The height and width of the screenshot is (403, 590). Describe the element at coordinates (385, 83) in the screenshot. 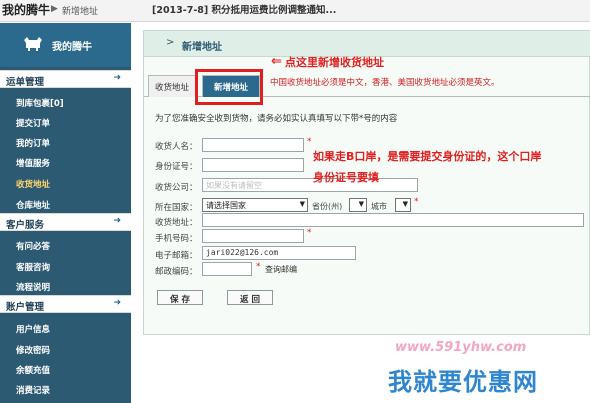

I see `address-language-hint: 中国收货地址必须是中文，香港、美国收货地址必须是英文。` at that location.